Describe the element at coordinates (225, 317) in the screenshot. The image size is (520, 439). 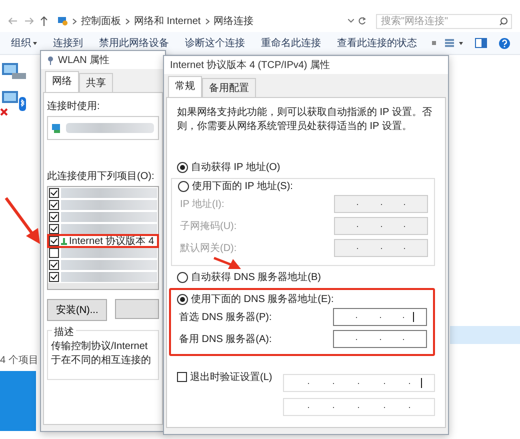
I see `field-label: 首选 DNS 服务器(P):` at that location.